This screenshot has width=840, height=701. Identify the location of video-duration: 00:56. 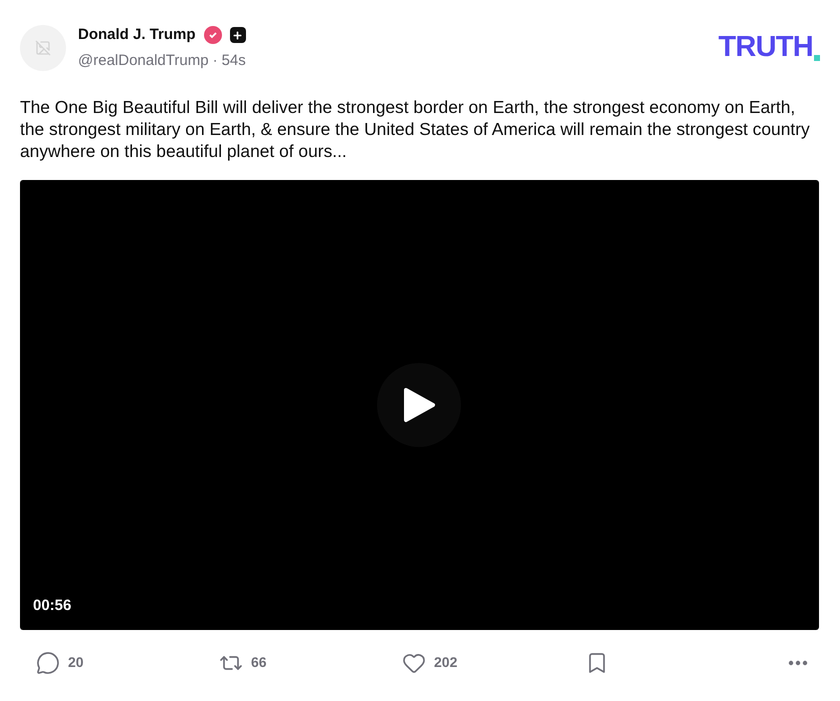
(52, 606).